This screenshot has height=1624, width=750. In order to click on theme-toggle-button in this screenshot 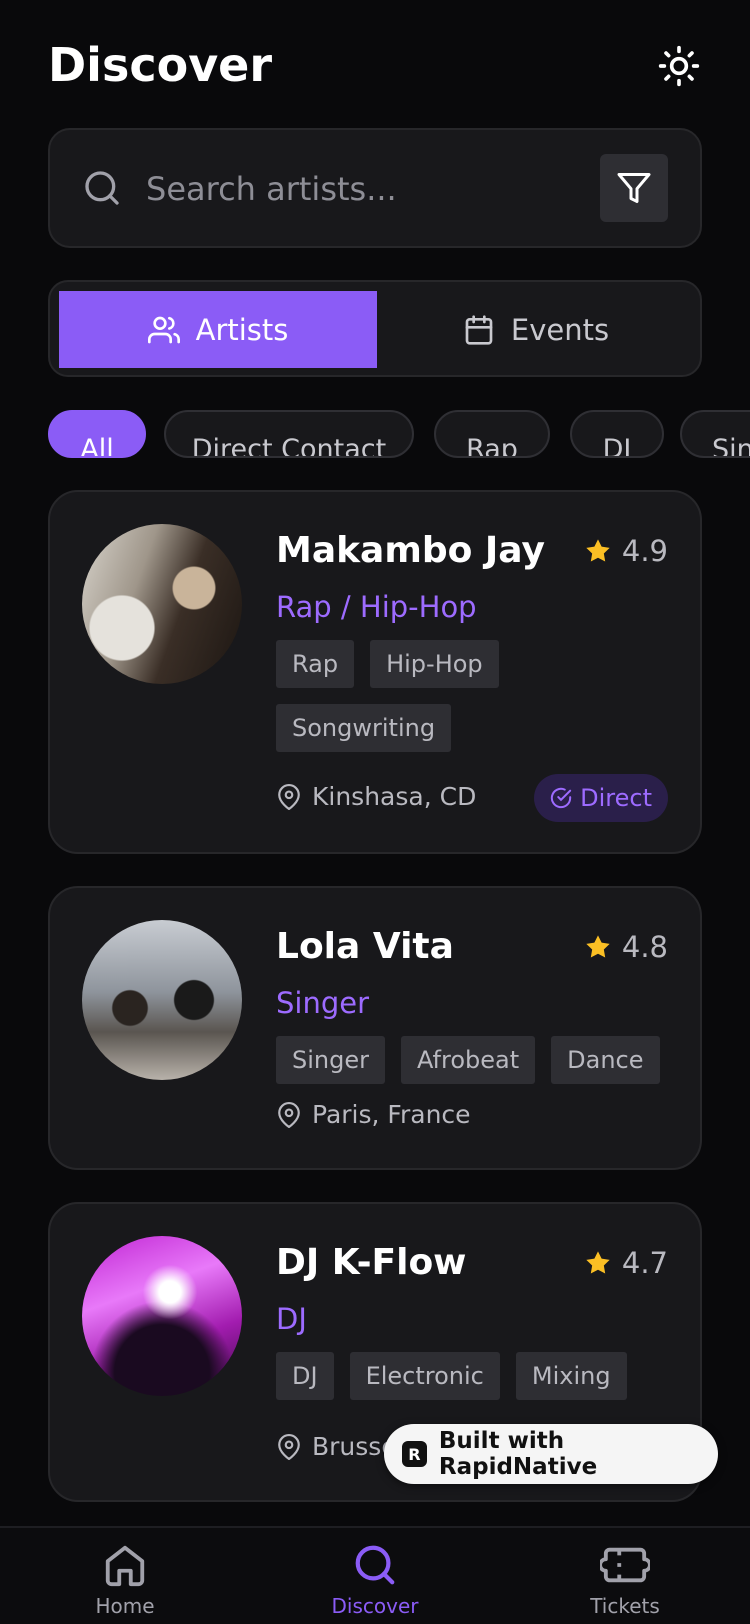, I will do `click(679, 66)`.